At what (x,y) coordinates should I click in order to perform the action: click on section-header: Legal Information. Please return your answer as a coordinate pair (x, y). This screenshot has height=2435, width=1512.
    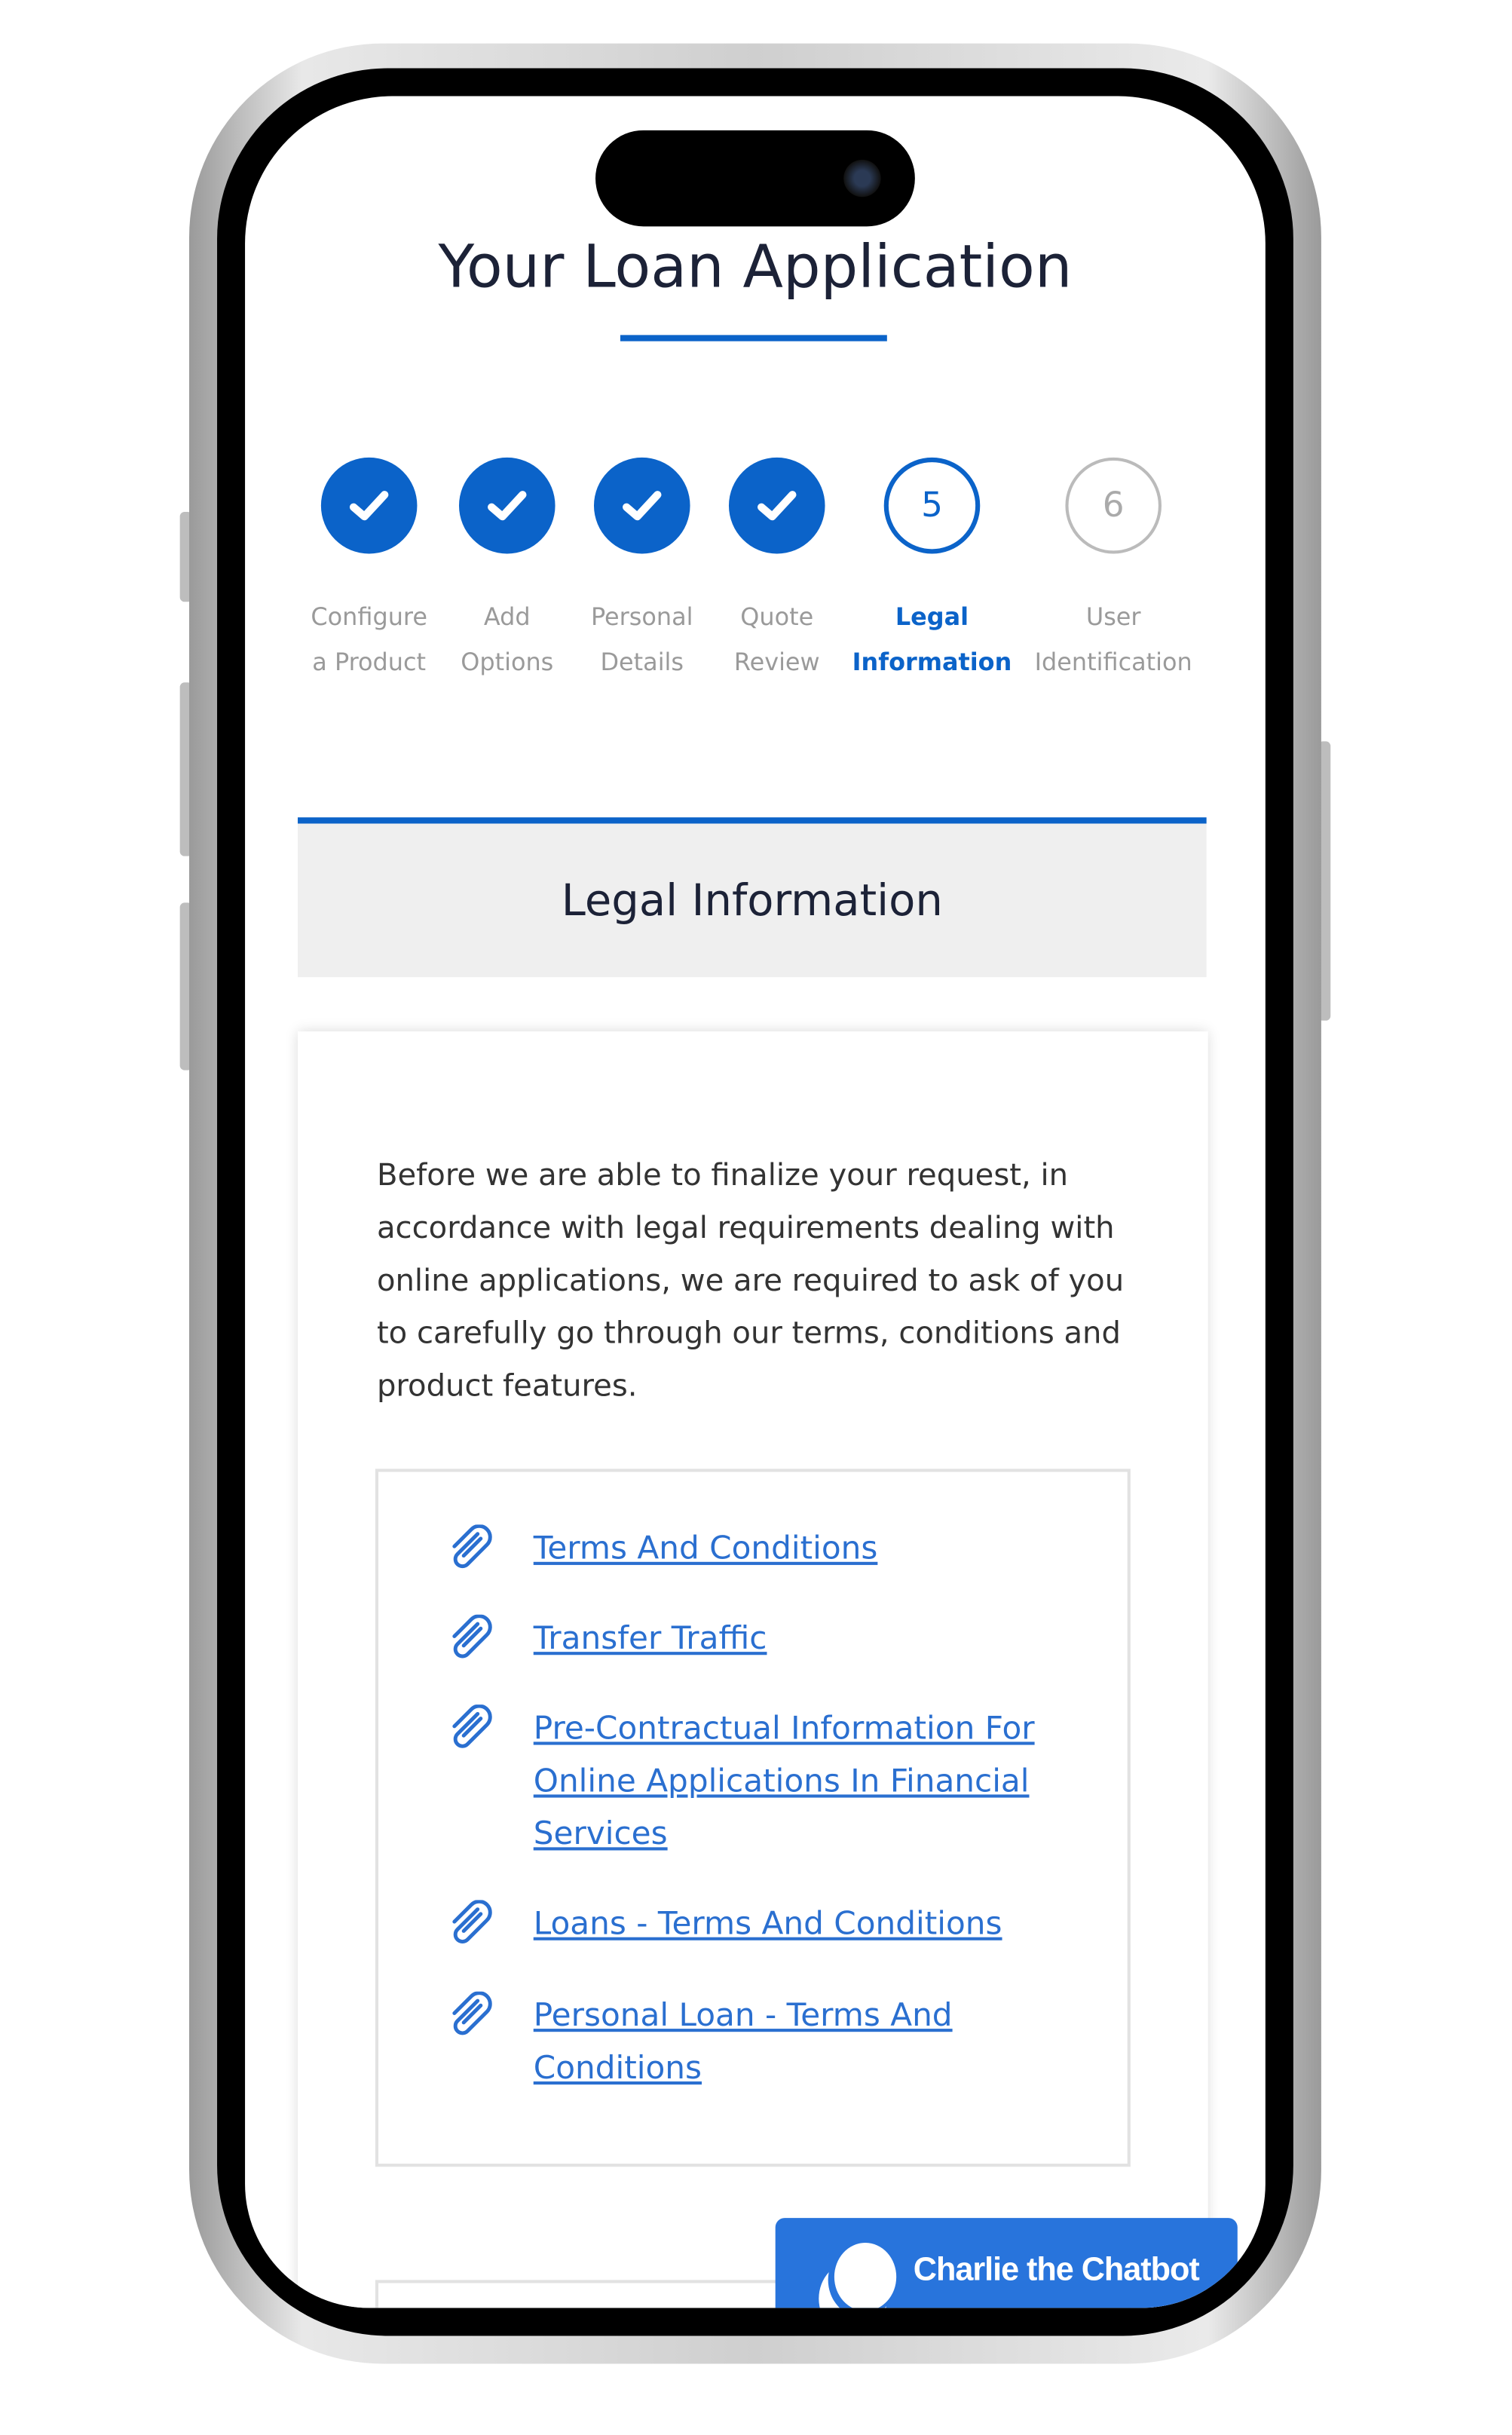
    Looking at the image, I should click on (753, 897).